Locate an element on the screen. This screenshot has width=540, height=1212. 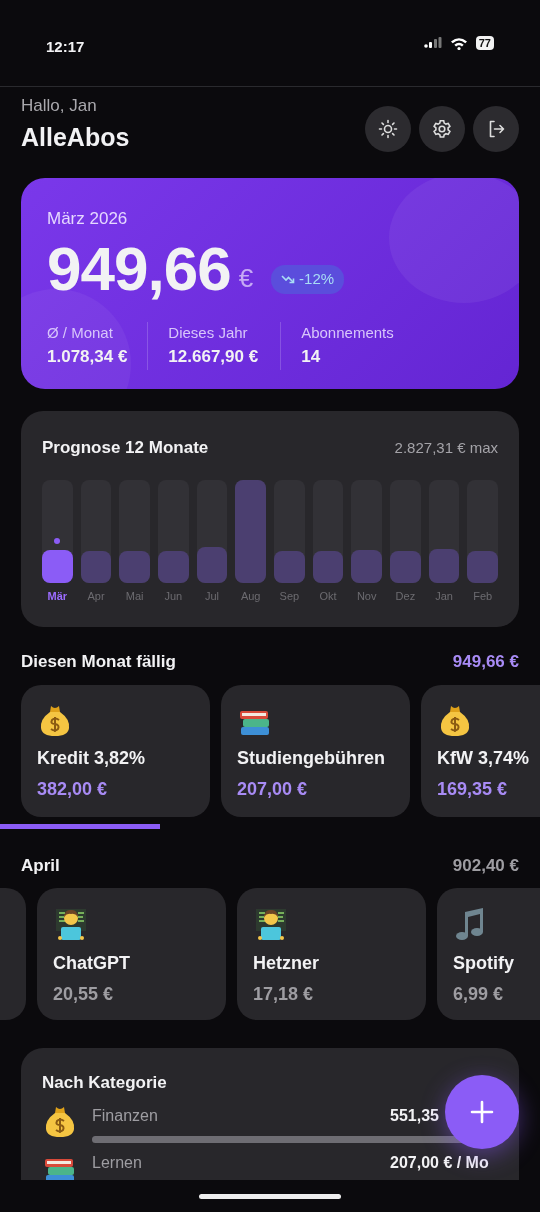
greeting-text: Hallo, Jan is located at coordinates (59, 106).